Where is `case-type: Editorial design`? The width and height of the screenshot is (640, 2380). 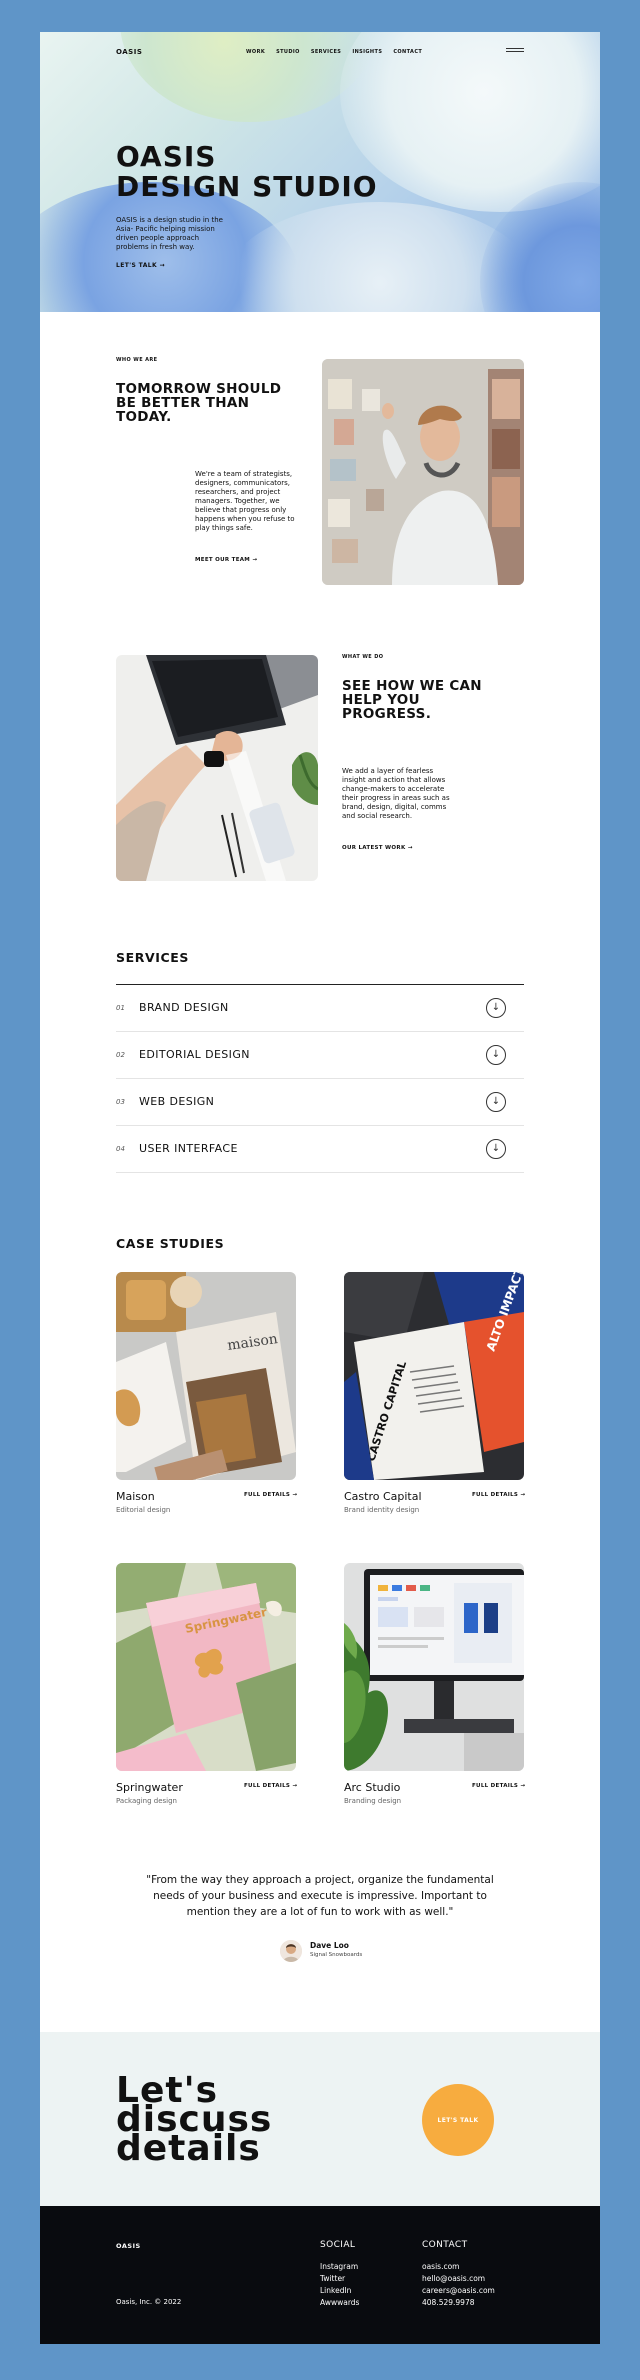 case-type: Editorial design is located at coordinates (143, 1510).